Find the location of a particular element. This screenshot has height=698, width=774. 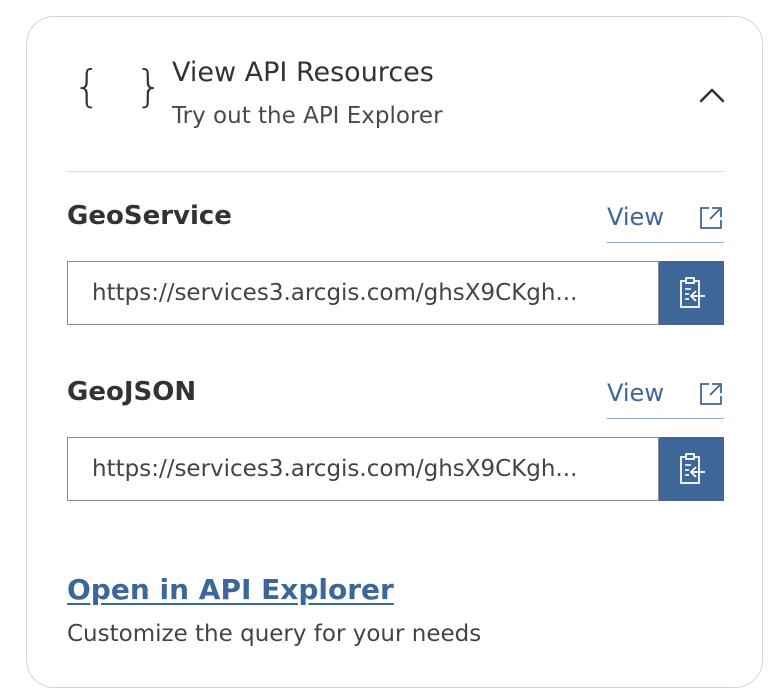

geojson-view-link: View is located at coordinates (665, 399).